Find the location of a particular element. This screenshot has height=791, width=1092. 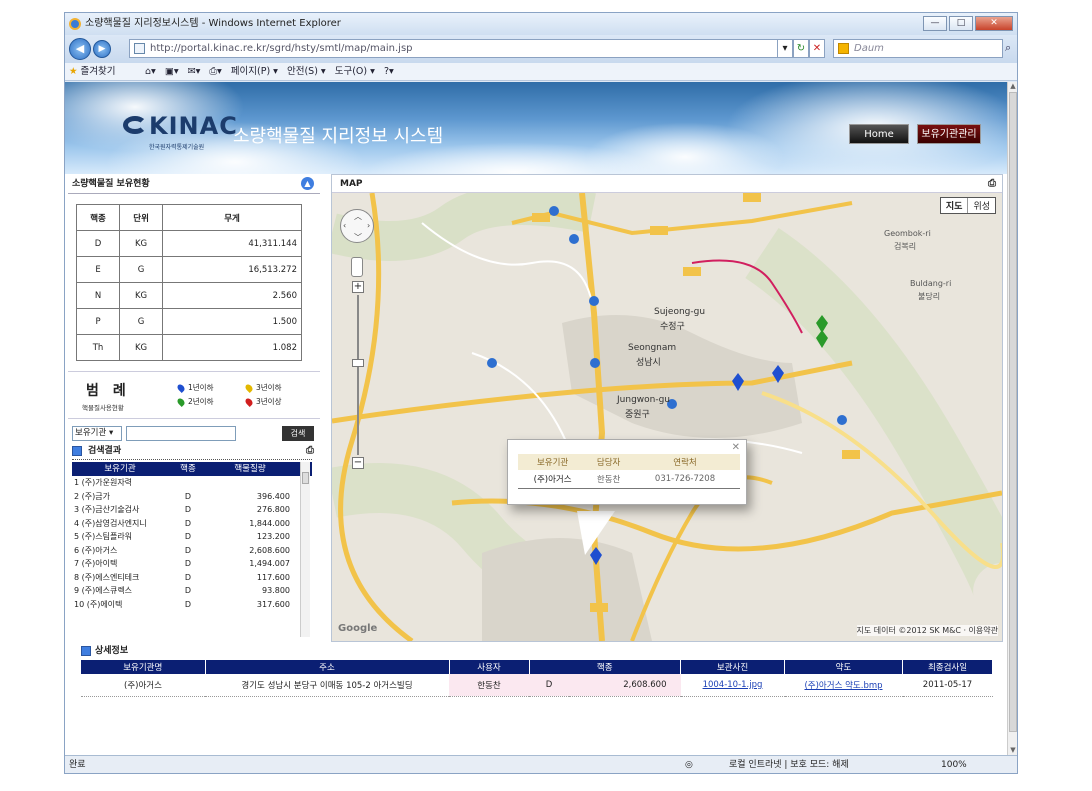

inventory-title: 소량핵물질 보유현황 ▲ is located at coordinates (194, 184).